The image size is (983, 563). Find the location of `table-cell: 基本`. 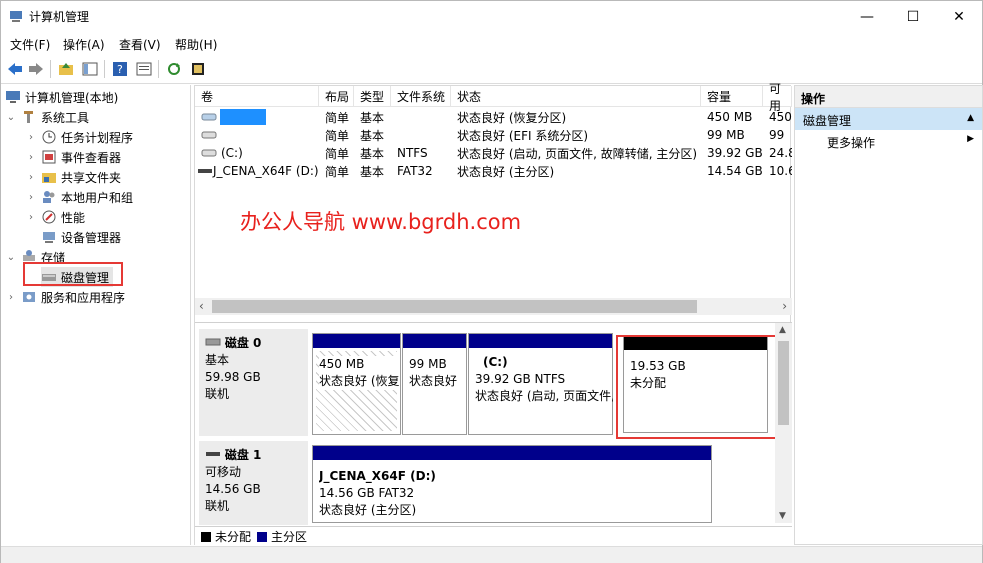

table-cell: 基本 is located at coordinates (372, 153).